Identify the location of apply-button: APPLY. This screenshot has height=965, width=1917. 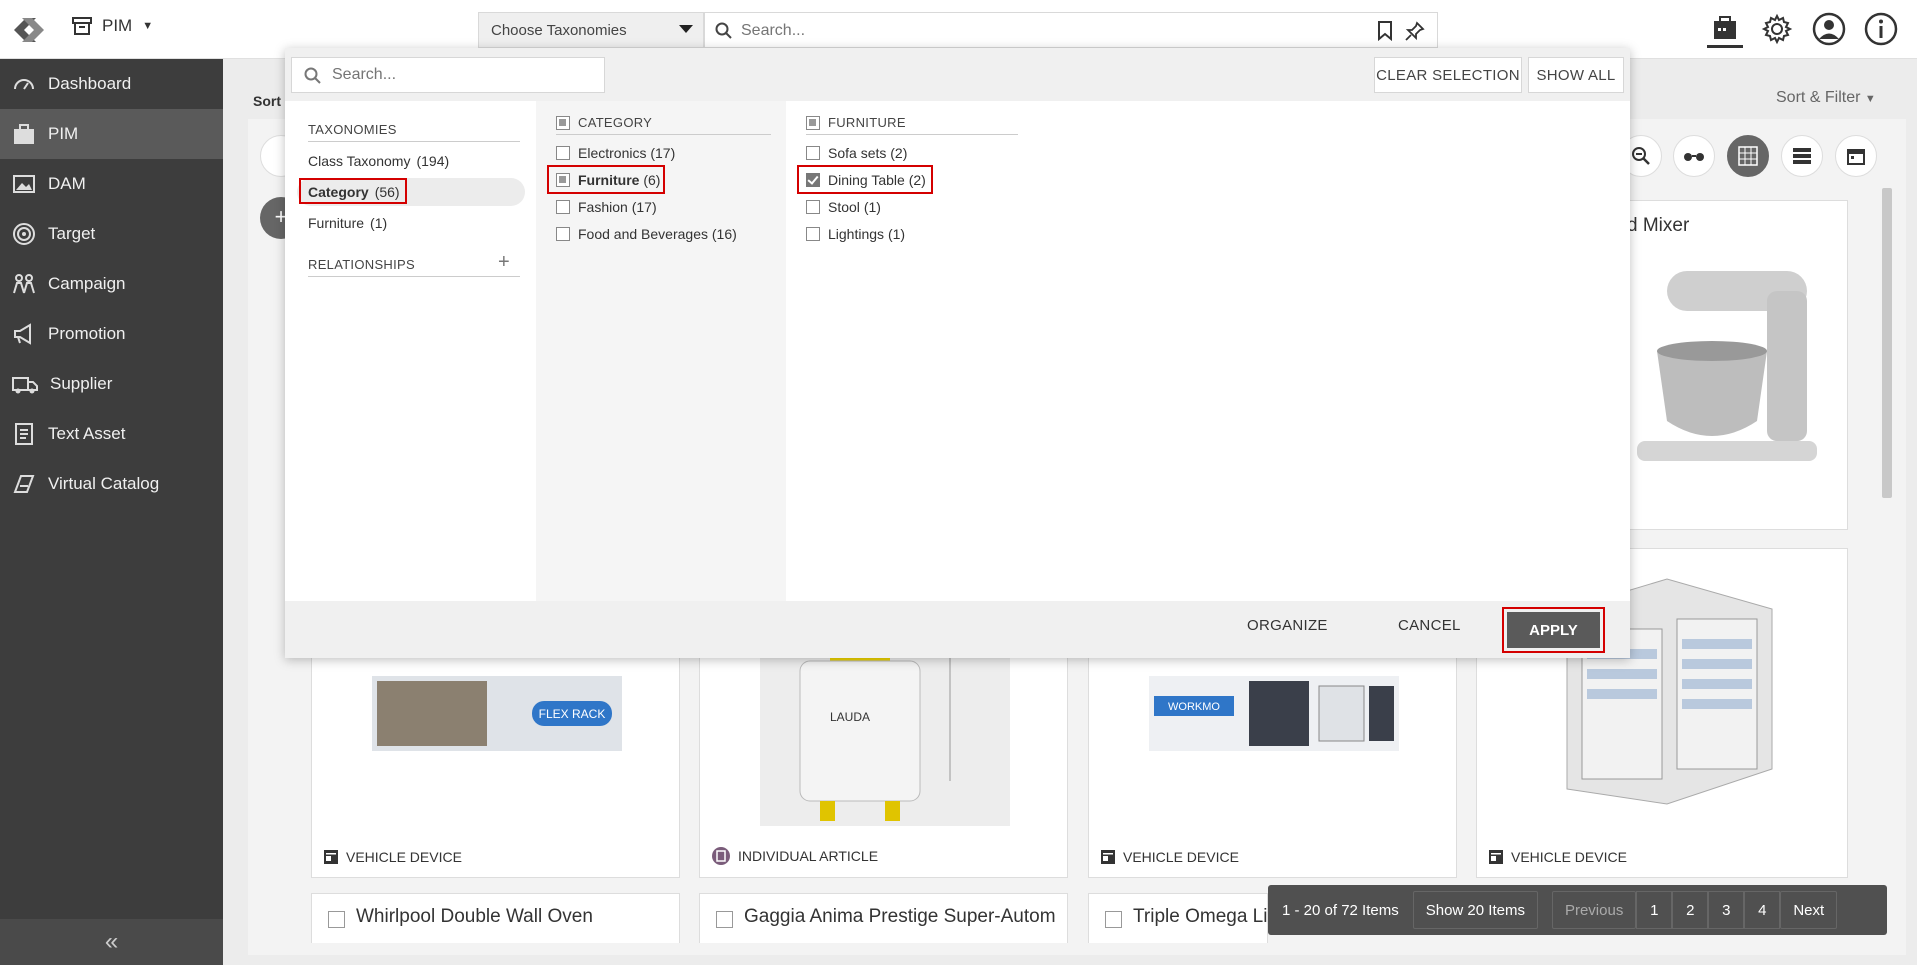
(1553, 630).